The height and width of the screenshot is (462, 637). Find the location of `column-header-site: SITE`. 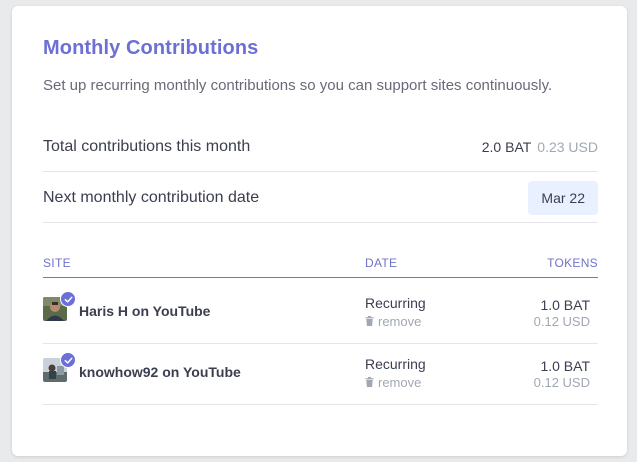

column-header-site: SITE is located at coordinates (57, 263).